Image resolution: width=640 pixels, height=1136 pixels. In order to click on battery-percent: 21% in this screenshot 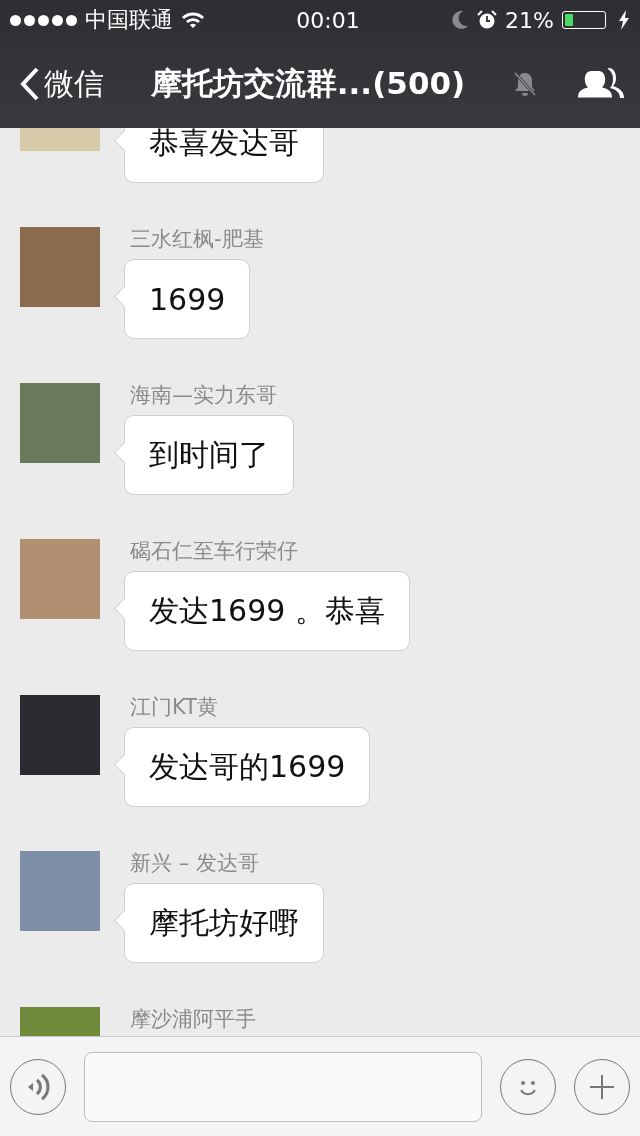, I will do `click(529, 20)`.